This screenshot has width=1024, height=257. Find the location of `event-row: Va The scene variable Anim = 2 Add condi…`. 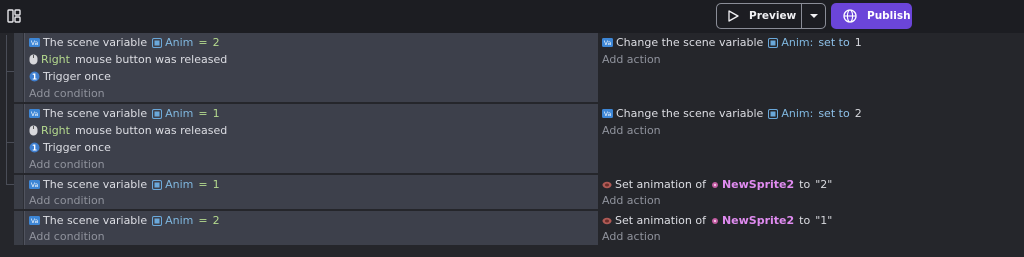

event-row: Va The scene variable Anim = 2 Add condi… is located at coordinates (519, 228).